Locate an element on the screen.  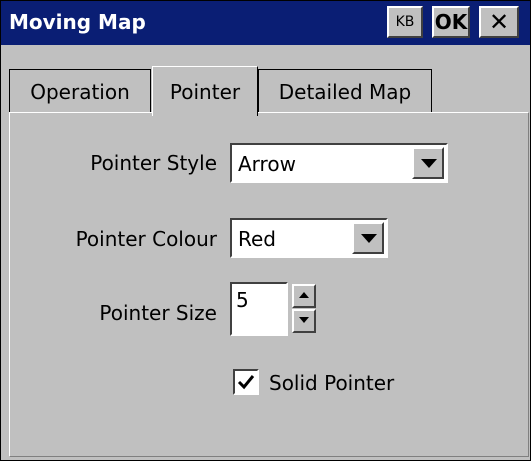
close-button: ✕ is located at coordinates (499, 22).